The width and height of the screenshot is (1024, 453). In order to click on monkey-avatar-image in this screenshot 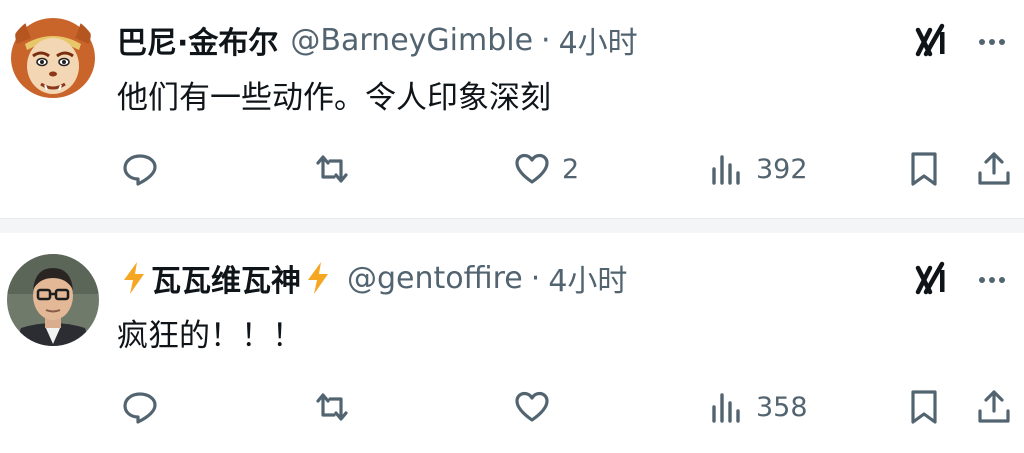, I will do `click(53, 60)`.